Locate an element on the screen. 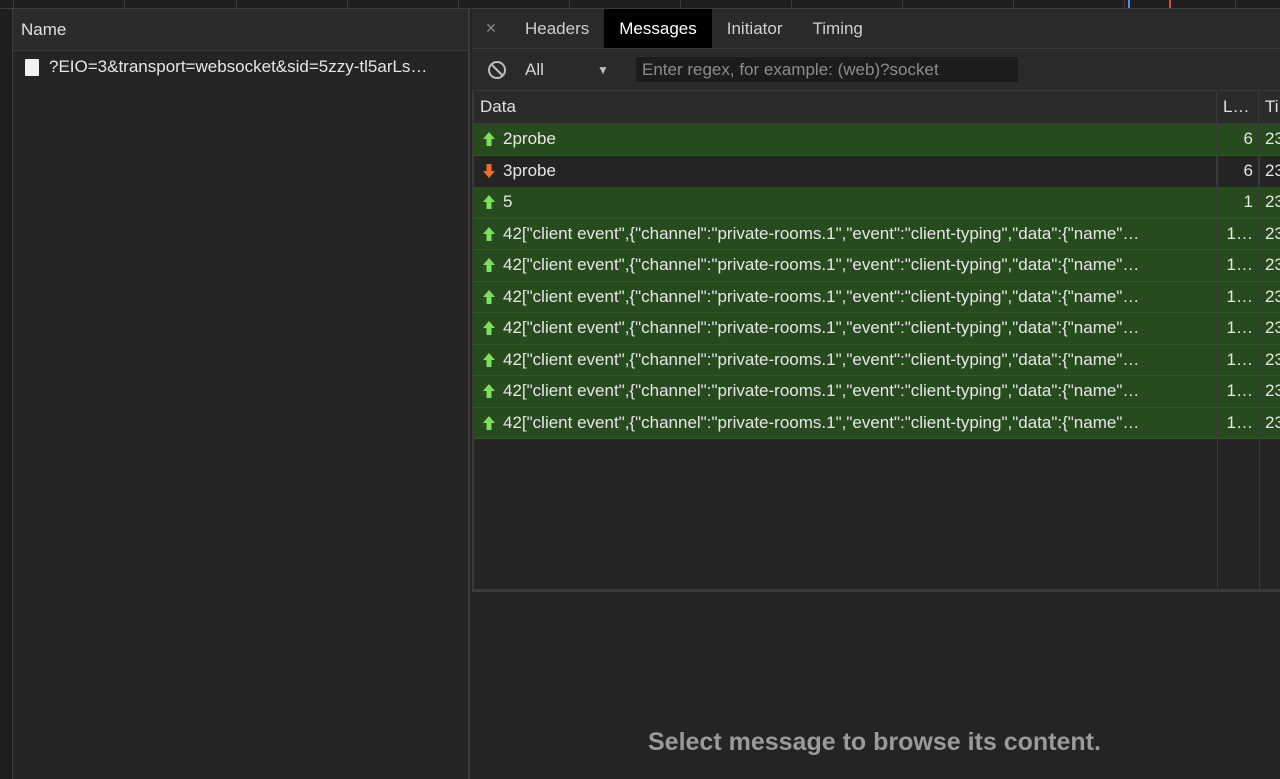 Image resolution: width=1280 pixels, height=779 pixels. tab-initiator: Initiator is located at coordinates (755, 28).